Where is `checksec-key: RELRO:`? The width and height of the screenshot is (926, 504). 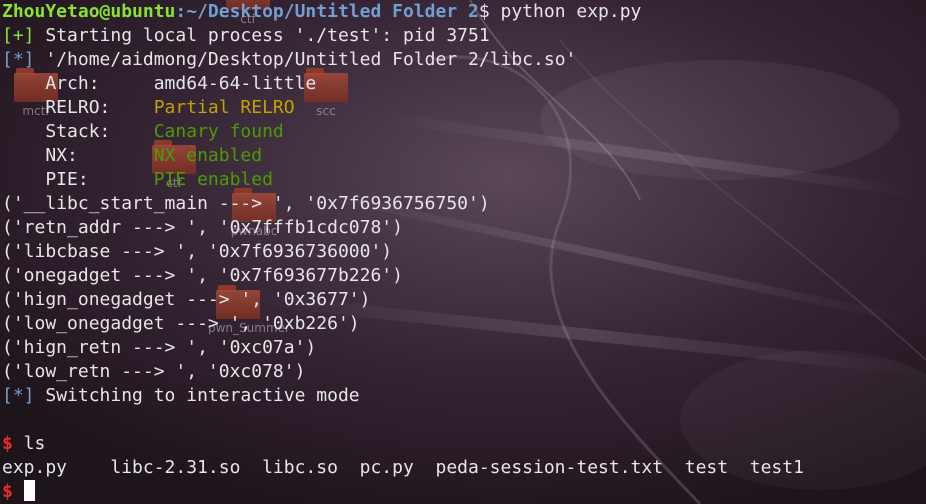
checksec-key: RELRO: is located at coordinates (78, 107).